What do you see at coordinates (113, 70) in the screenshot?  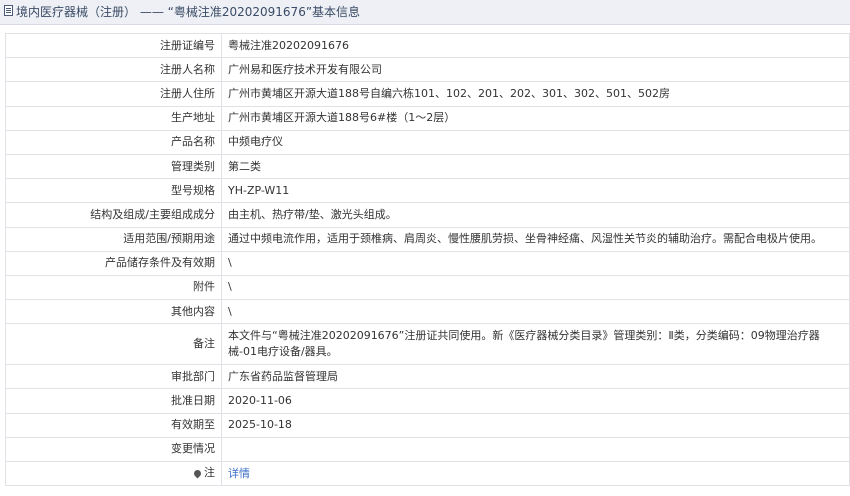 I see `row-label: 注册人名称` at bounding box center [113, 70].